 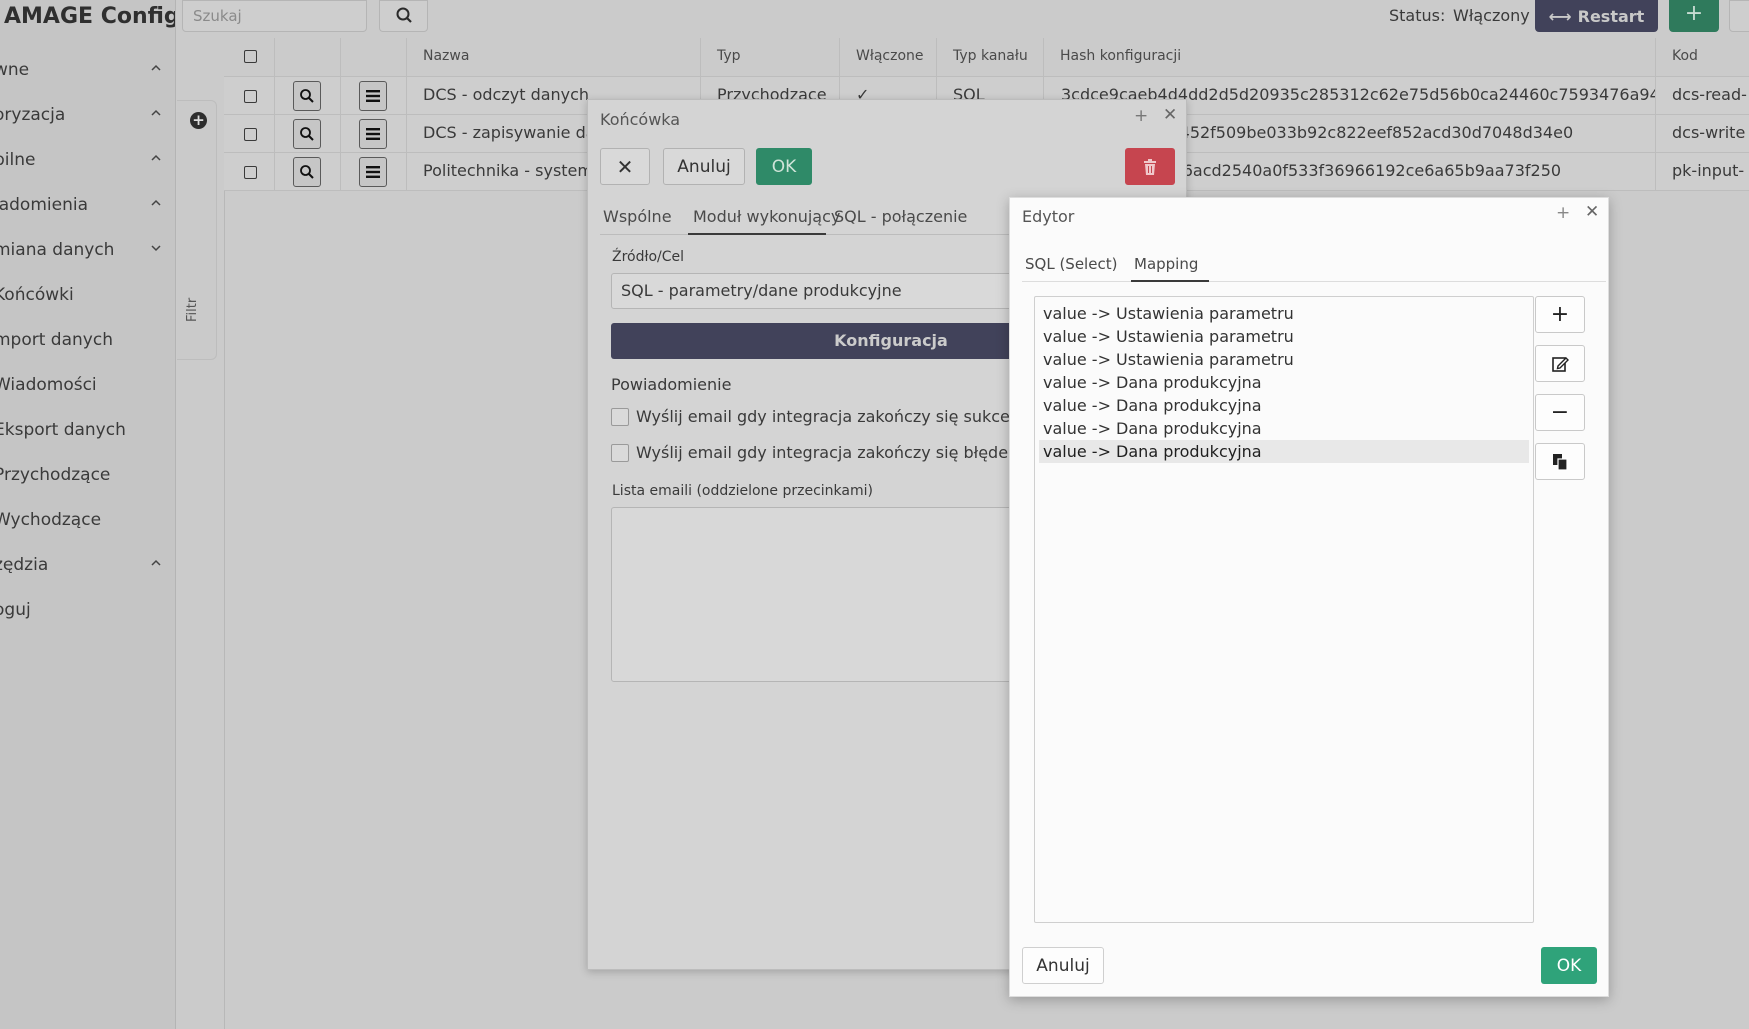 I want to click on dialog-title: Końcówka, so click(x=640, y=119).